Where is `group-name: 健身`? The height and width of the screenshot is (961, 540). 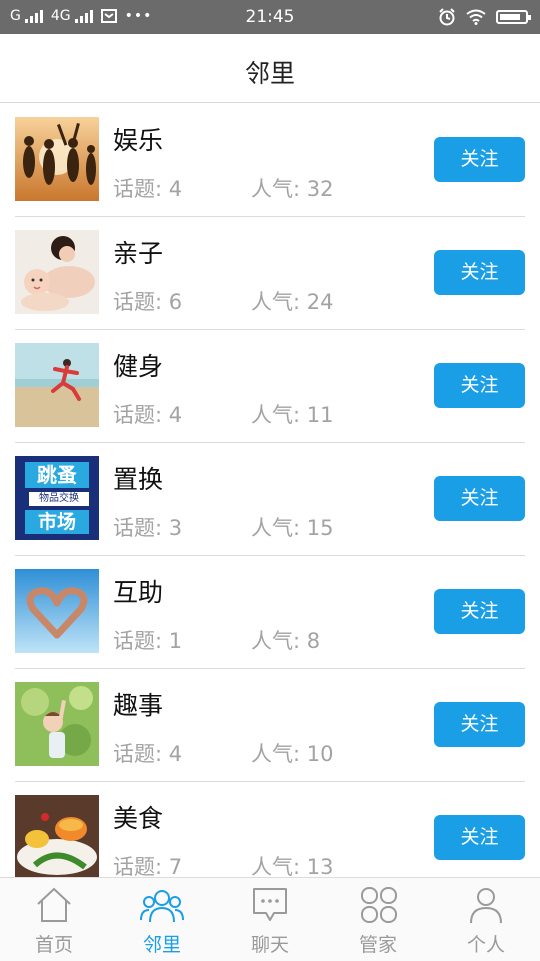
group-name: 健身 is located at coordinates (138, 366).